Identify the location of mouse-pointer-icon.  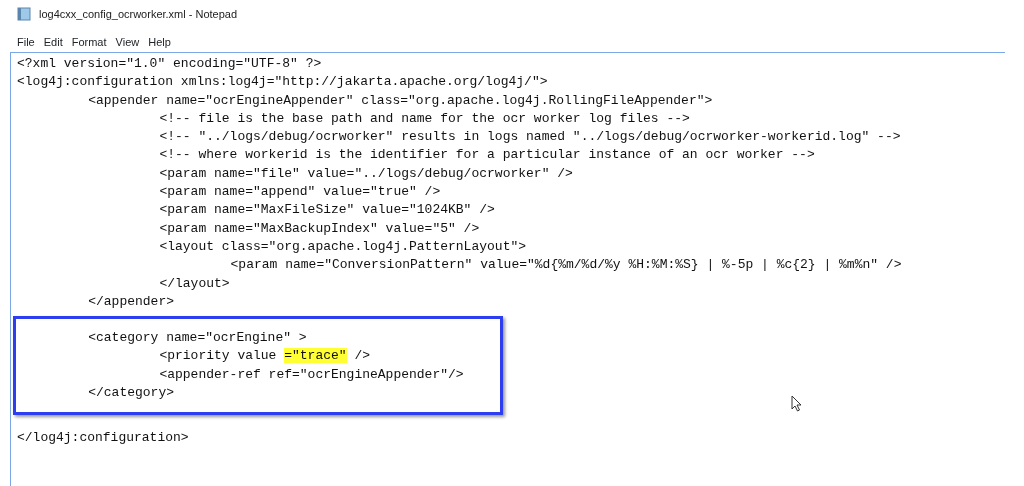
(796, 403).